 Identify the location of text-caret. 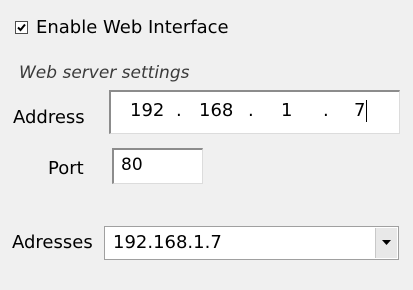
(366, 111).